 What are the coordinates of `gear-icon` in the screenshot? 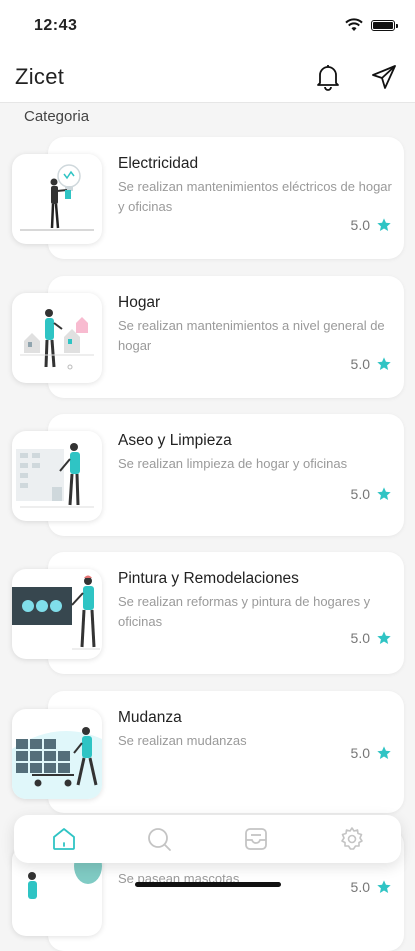 It's located at (352, 839).